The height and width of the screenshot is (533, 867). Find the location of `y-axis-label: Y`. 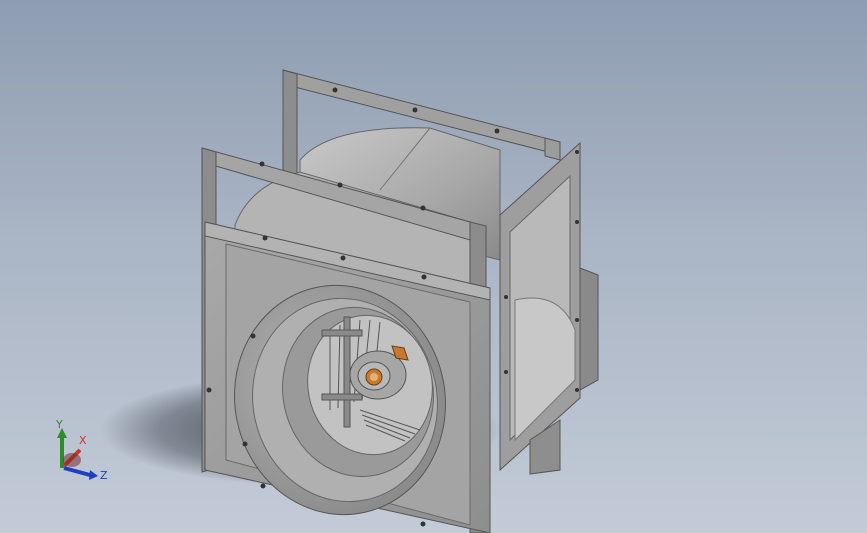

y-axis-label: Y is located at coordinates (59, 424).